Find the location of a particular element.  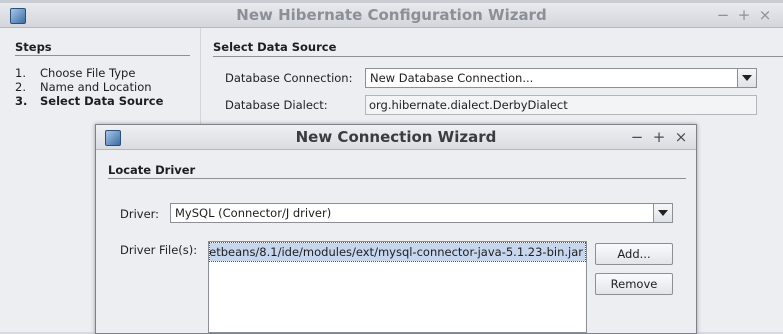

driver-value: MySQL (Connector/J driver) is located at coordinates (253, 213).